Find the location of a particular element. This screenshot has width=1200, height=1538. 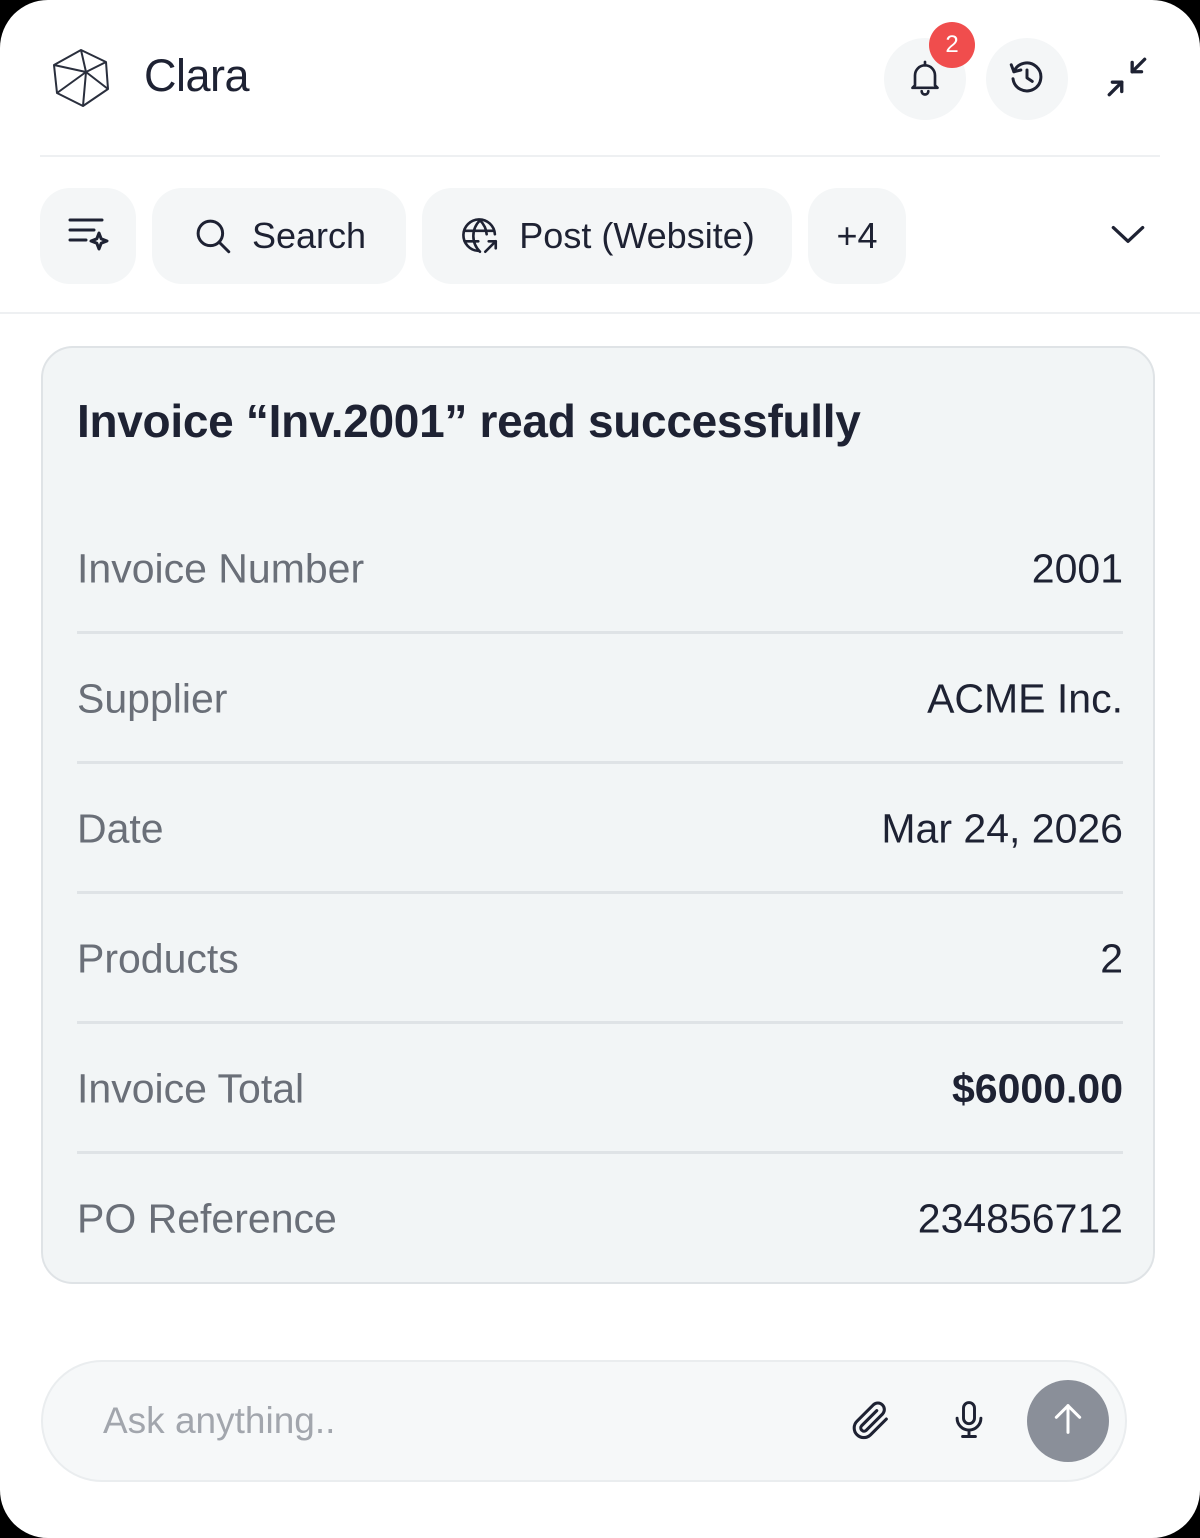

products-row: Products 2 is located at coordinates (600, 959).